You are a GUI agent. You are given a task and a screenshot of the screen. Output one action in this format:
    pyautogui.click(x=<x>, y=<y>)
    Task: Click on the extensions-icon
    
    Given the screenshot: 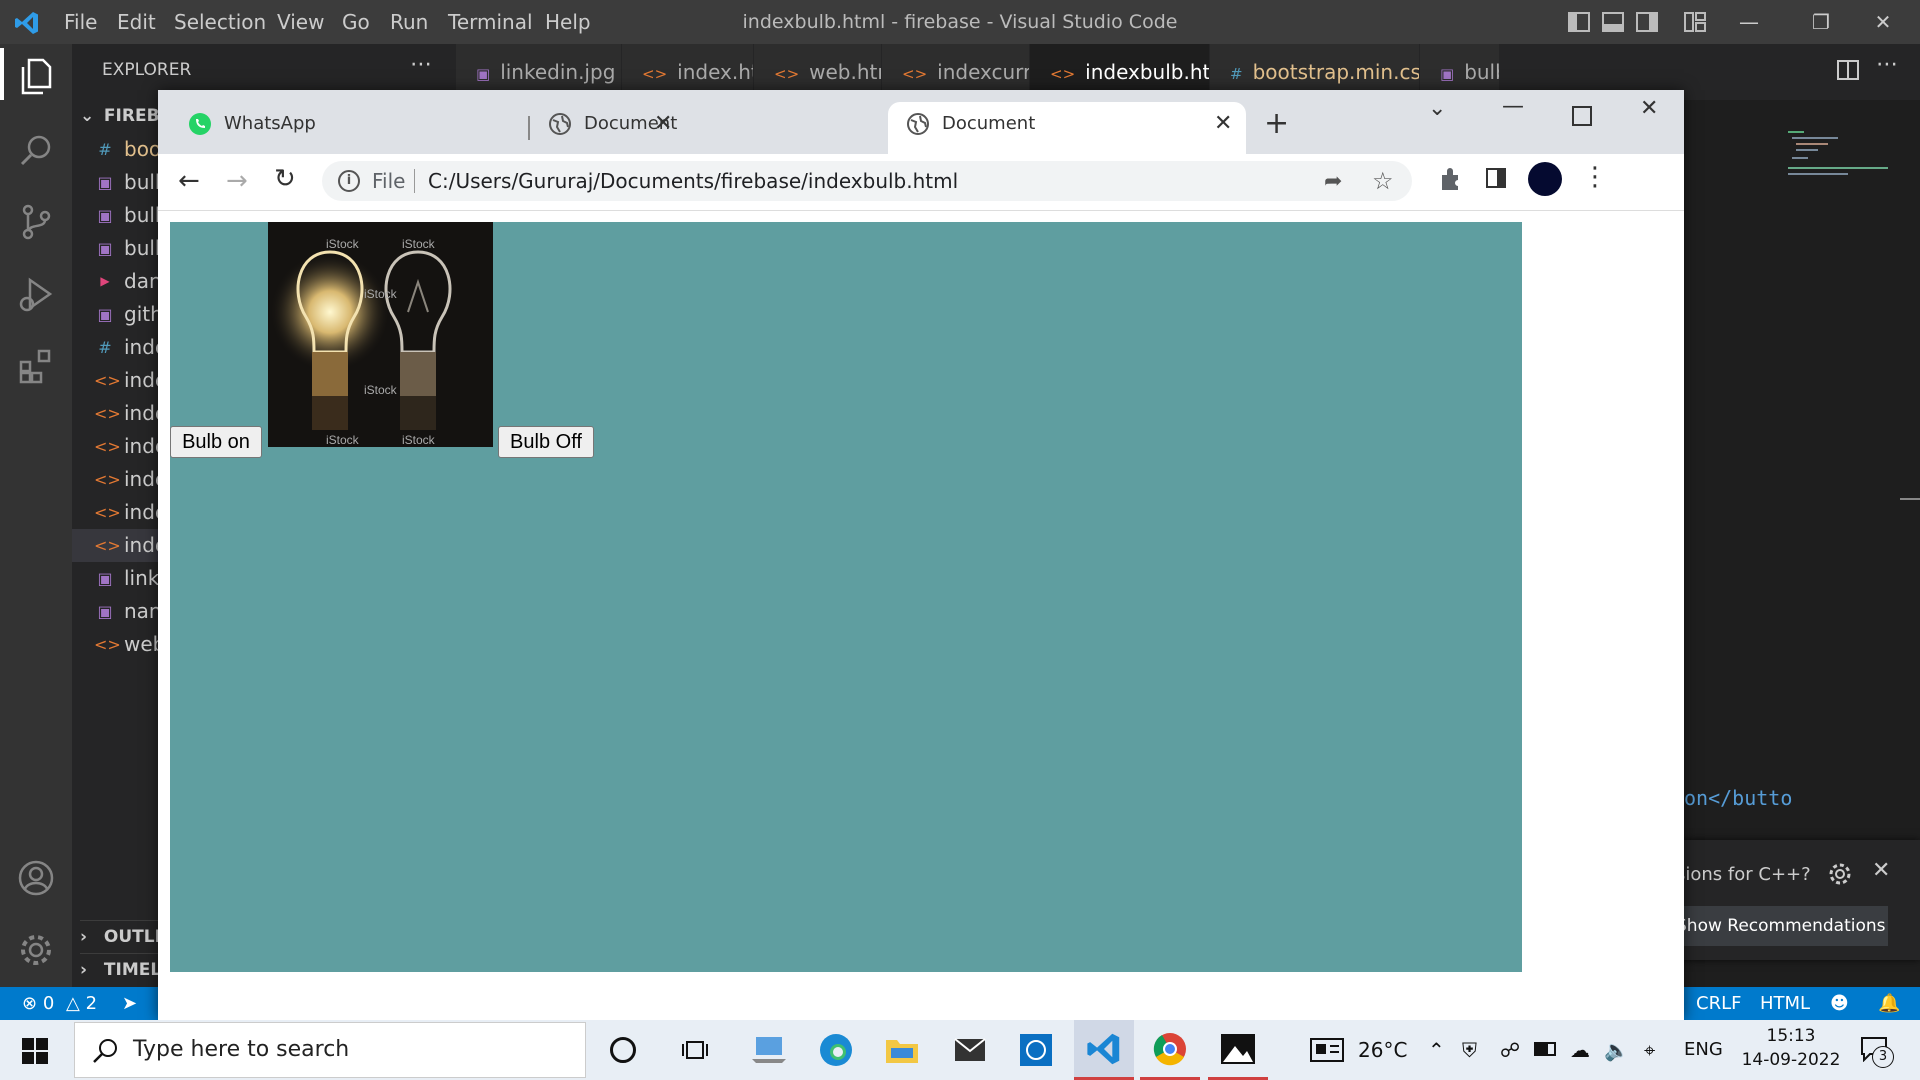 What is the action you would take?
    pyautogui.click(x=36, y=366)
    